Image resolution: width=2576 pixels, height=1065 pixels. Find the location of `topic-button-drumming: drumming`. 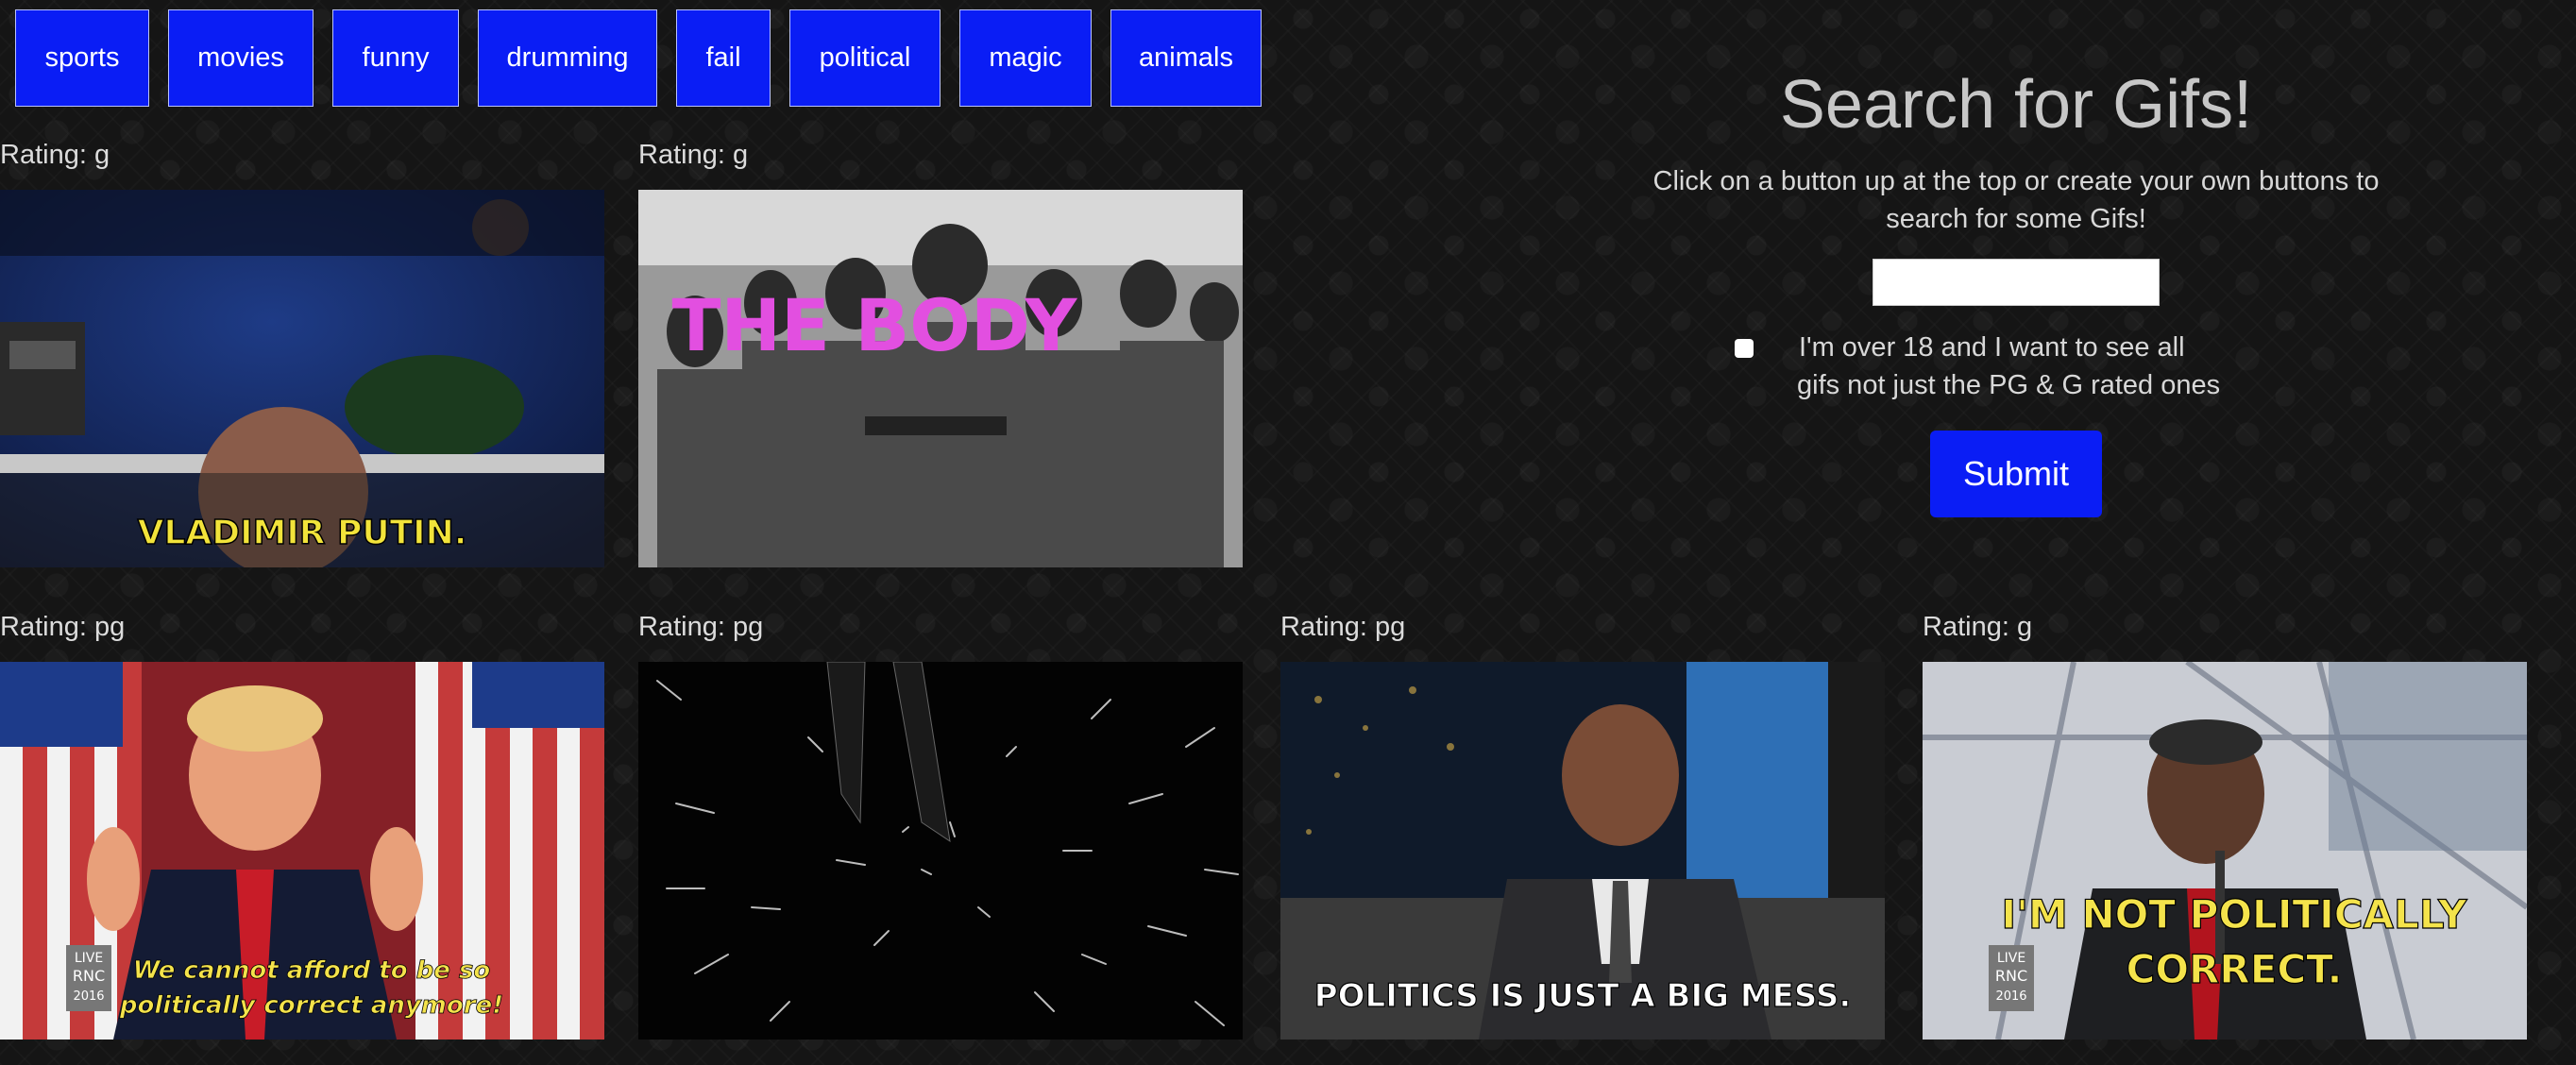

topic-button-drumming: drumming is located at coordinates (567, 58).